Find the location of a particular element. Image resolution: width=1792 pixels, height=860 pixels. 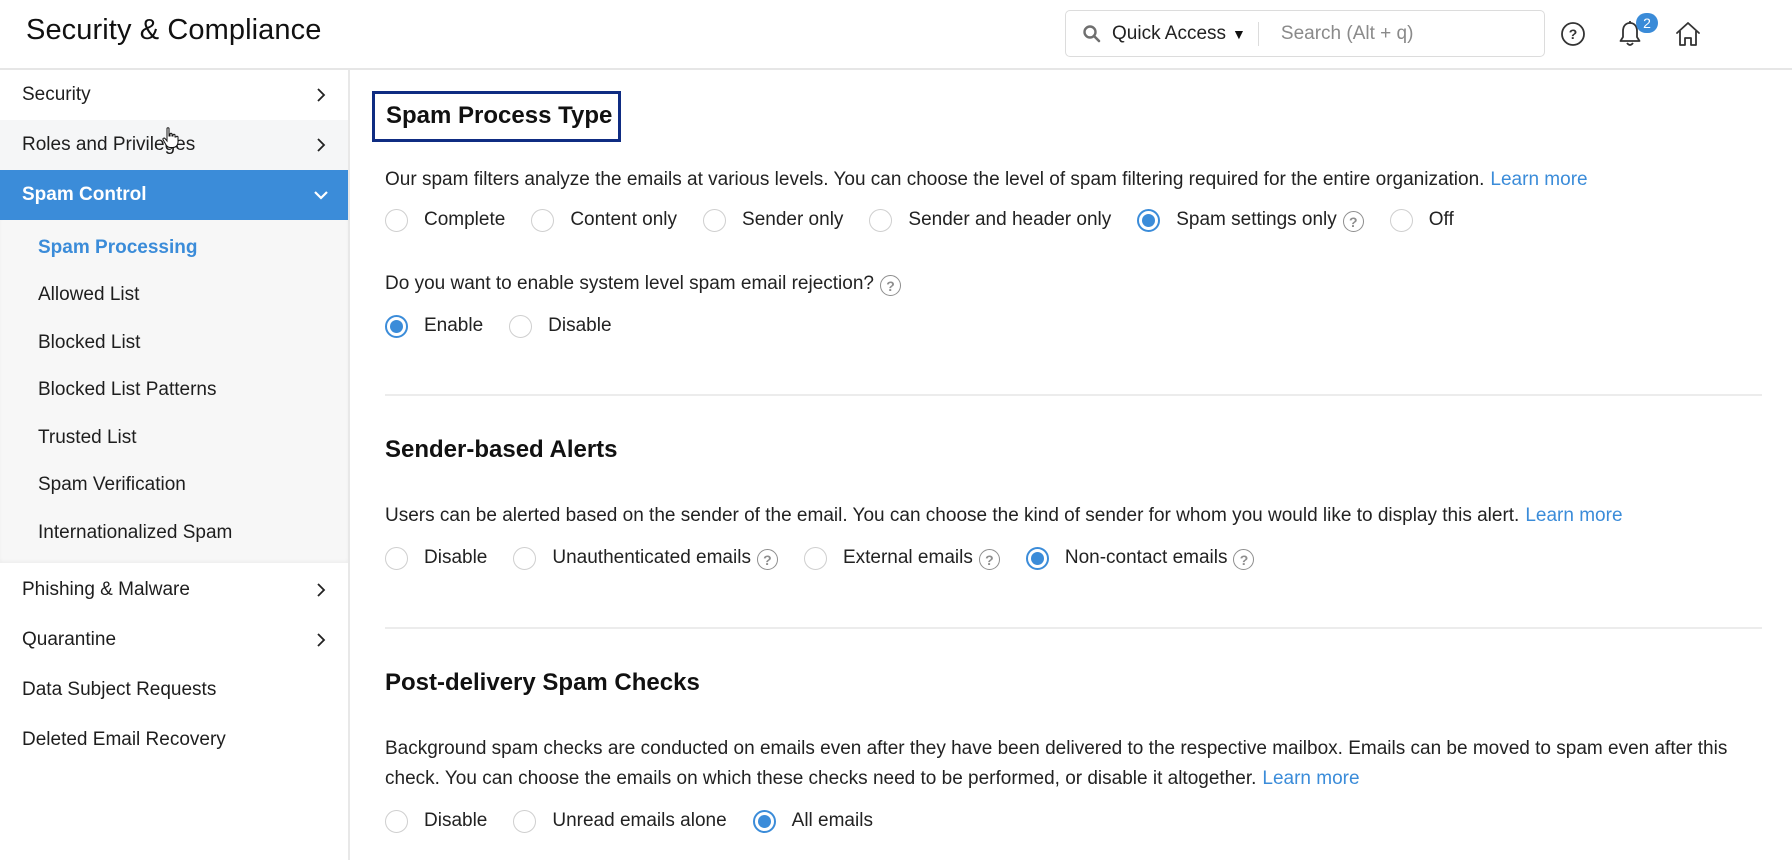

radio-label: Sender only is located at coordinates (793, 219).